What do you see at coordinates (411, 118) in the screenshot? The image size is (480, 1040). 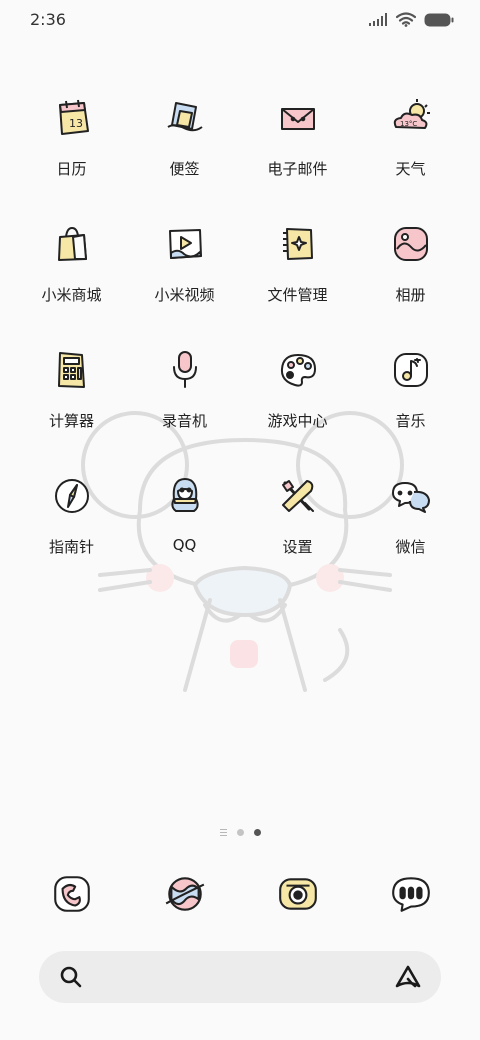 I see `weather-icon: 13°C` at bounding box center [411, 118].